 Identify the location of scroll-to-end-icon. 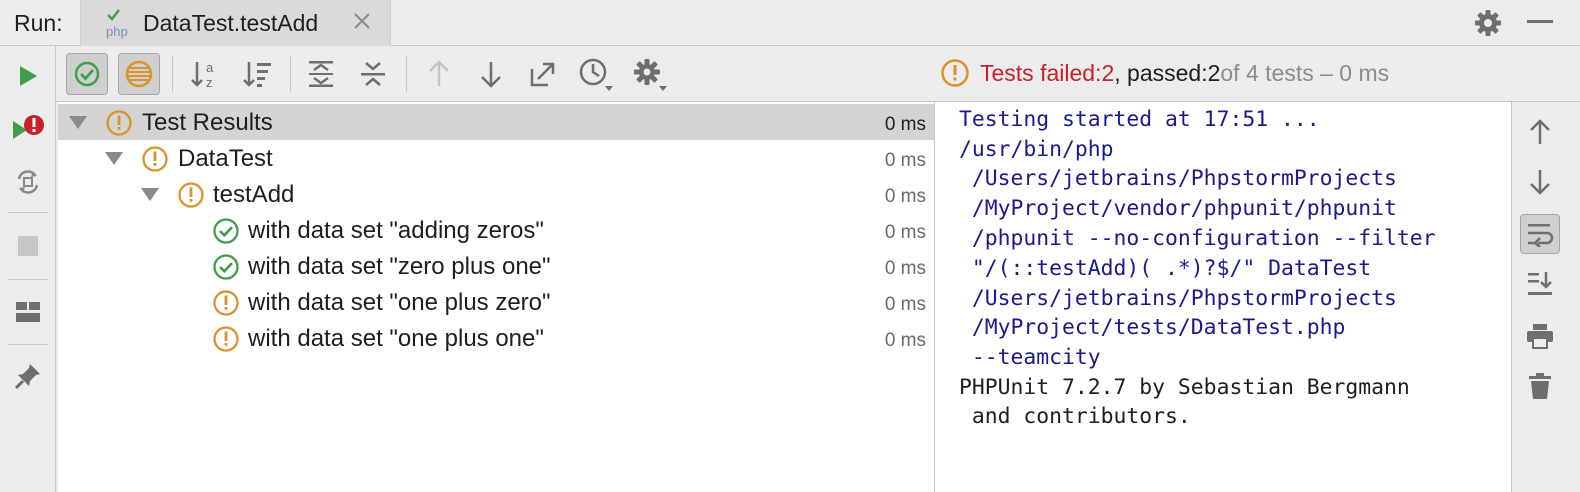
(1540, 283).